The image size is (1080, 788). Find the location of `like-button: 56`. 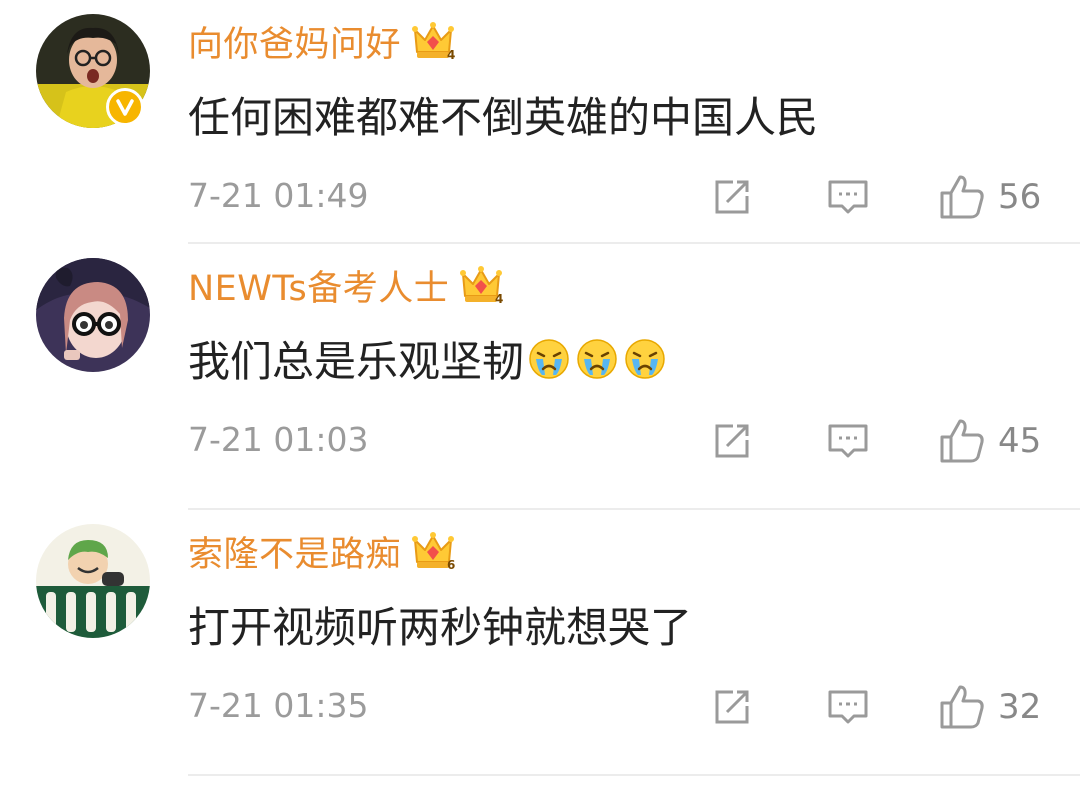

like-button: 56 is located at coordinates (989, 197).